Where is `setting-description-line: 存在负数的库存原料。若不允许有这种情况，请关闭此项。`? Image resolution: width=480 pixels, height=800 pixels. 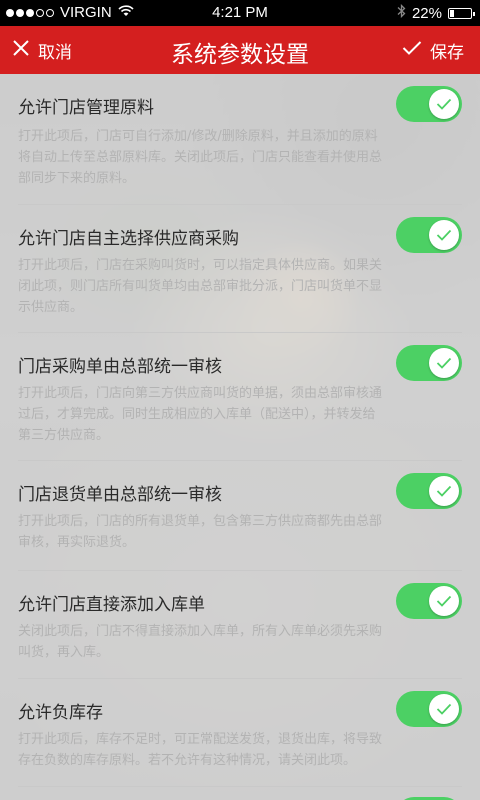
setting-description-line: 存在负数的库存原料。若不允许有这种情况，请关闭此项。 is located at coordinates (187, 760).